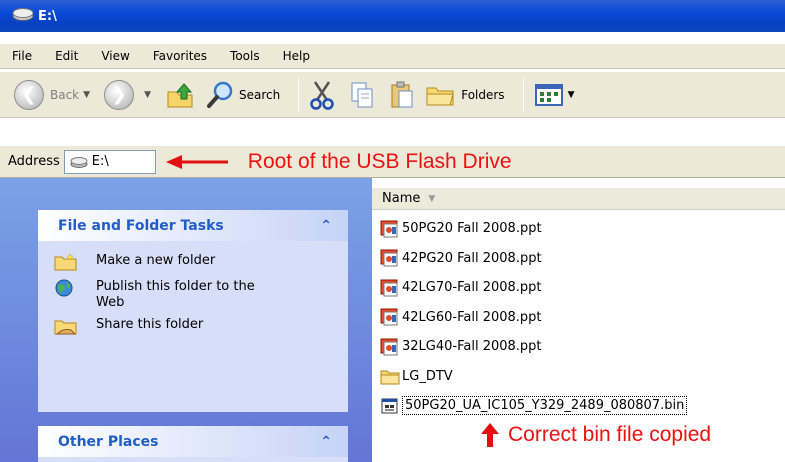 This screenshot has width=785, height=462. I want to click on task-label: Make a new folder, so click(156, 260).